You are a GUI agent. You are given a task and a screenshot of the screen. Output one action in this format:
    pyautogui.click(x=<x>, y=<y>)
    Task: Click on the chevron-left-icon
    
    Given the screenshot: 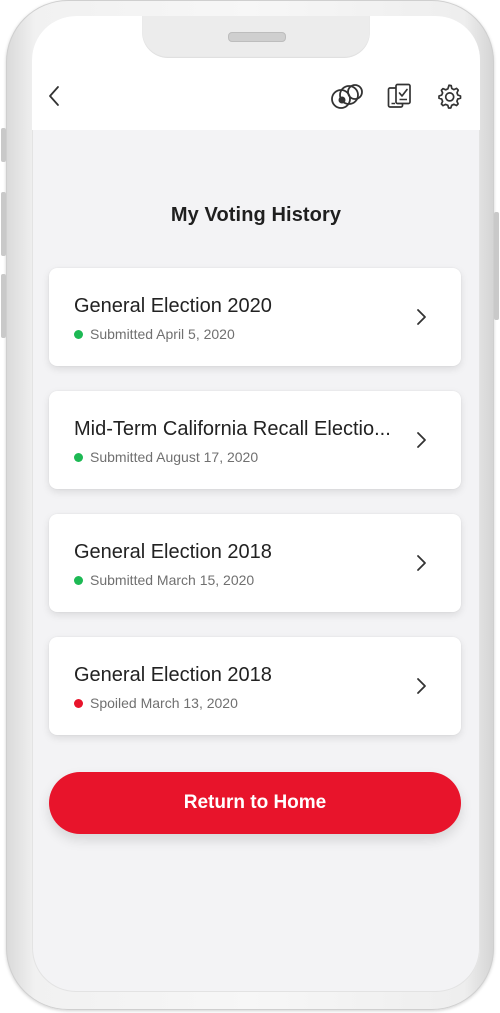 What is the action you would take?
    pyautogui.click(x=54, y=96)
    